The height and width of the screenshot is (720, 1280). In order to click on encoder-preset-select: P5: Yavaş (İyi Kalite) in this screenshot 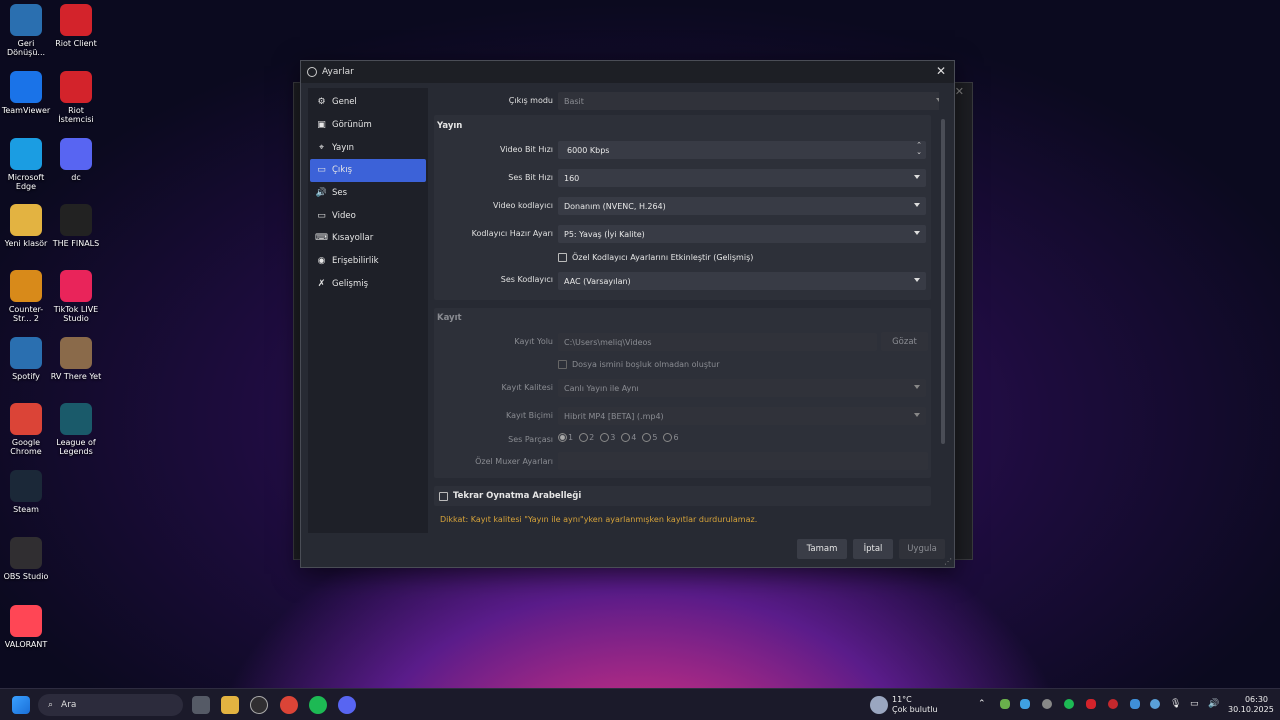, I will do `click(742, 234)`.